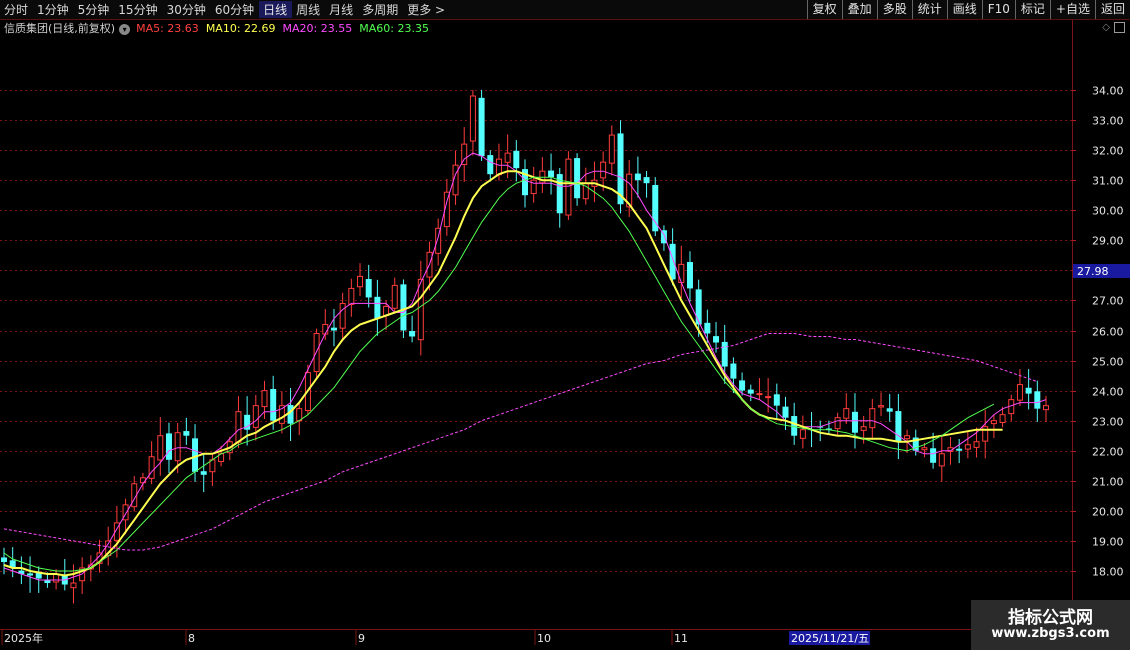 This screenshot has width=1130, height=650. Describe the element at coordinates (1108, 572) in the screenshot. I see `y-tick-label: 18.00` at that location.